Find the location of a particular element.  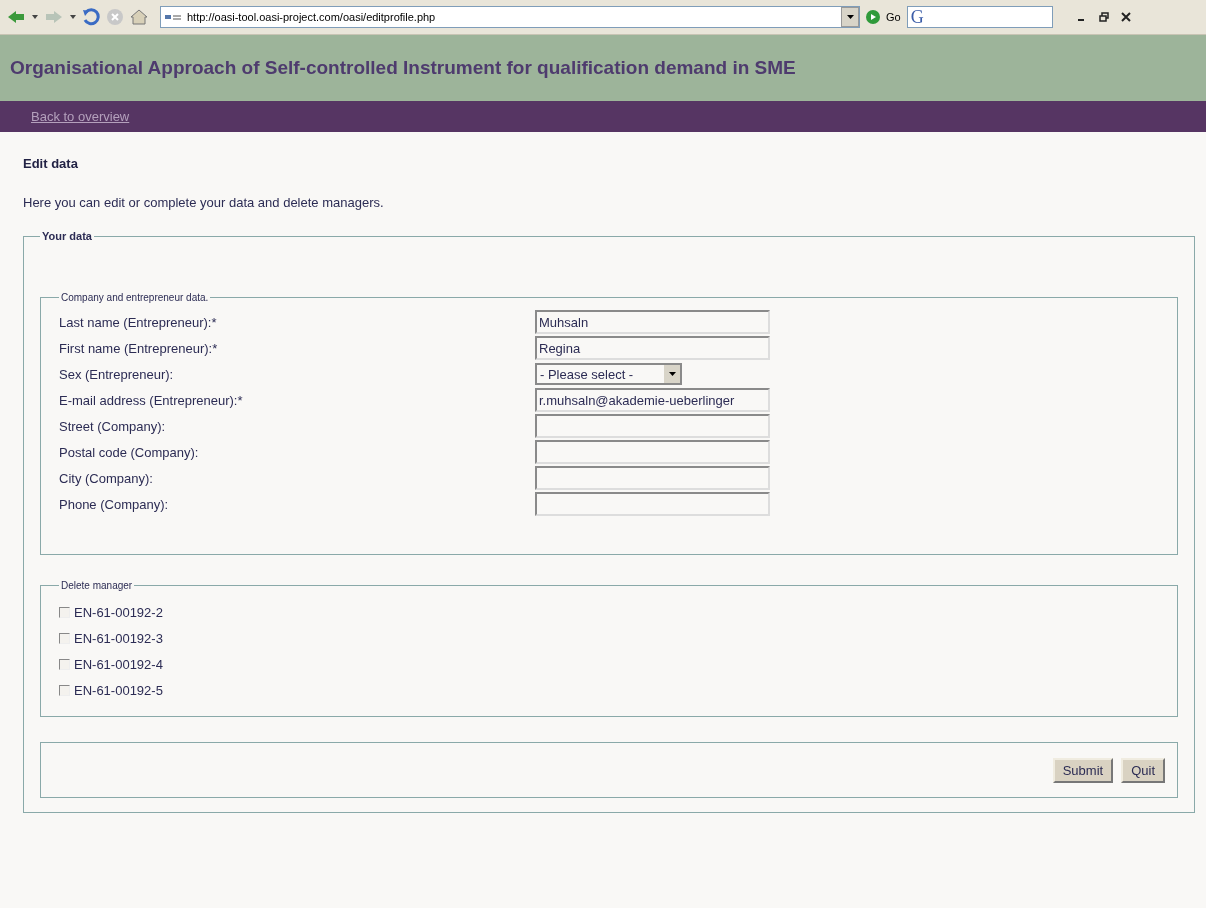

manager-label: EN-61-00192-3 is located at coordinates (118, 638).